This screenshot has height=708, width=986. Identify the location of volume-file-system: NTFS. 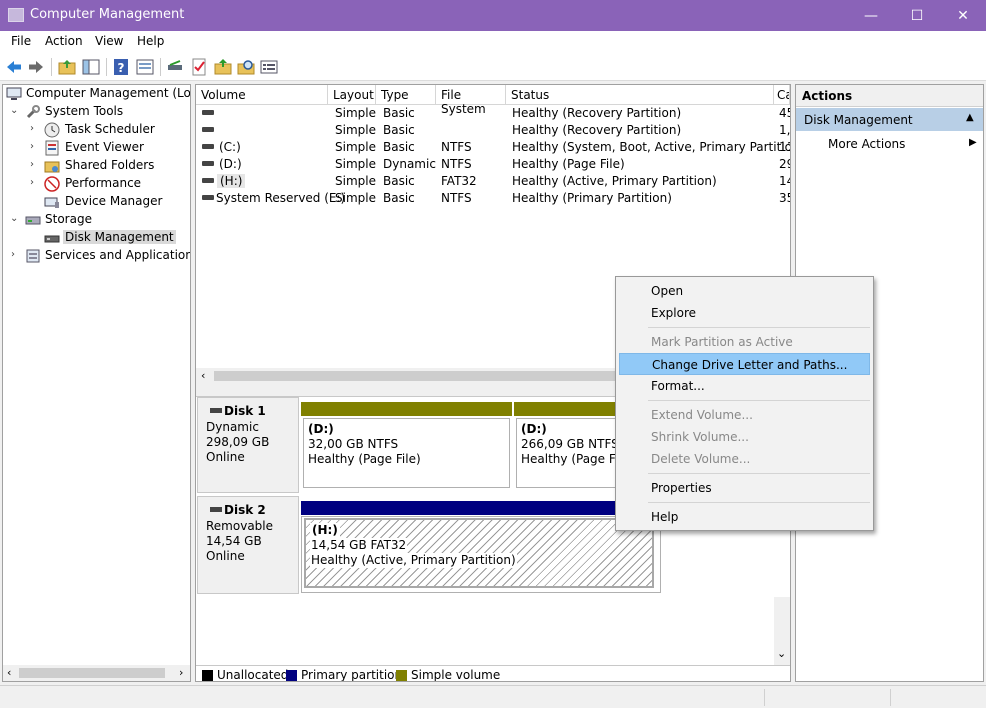
(456, 164).